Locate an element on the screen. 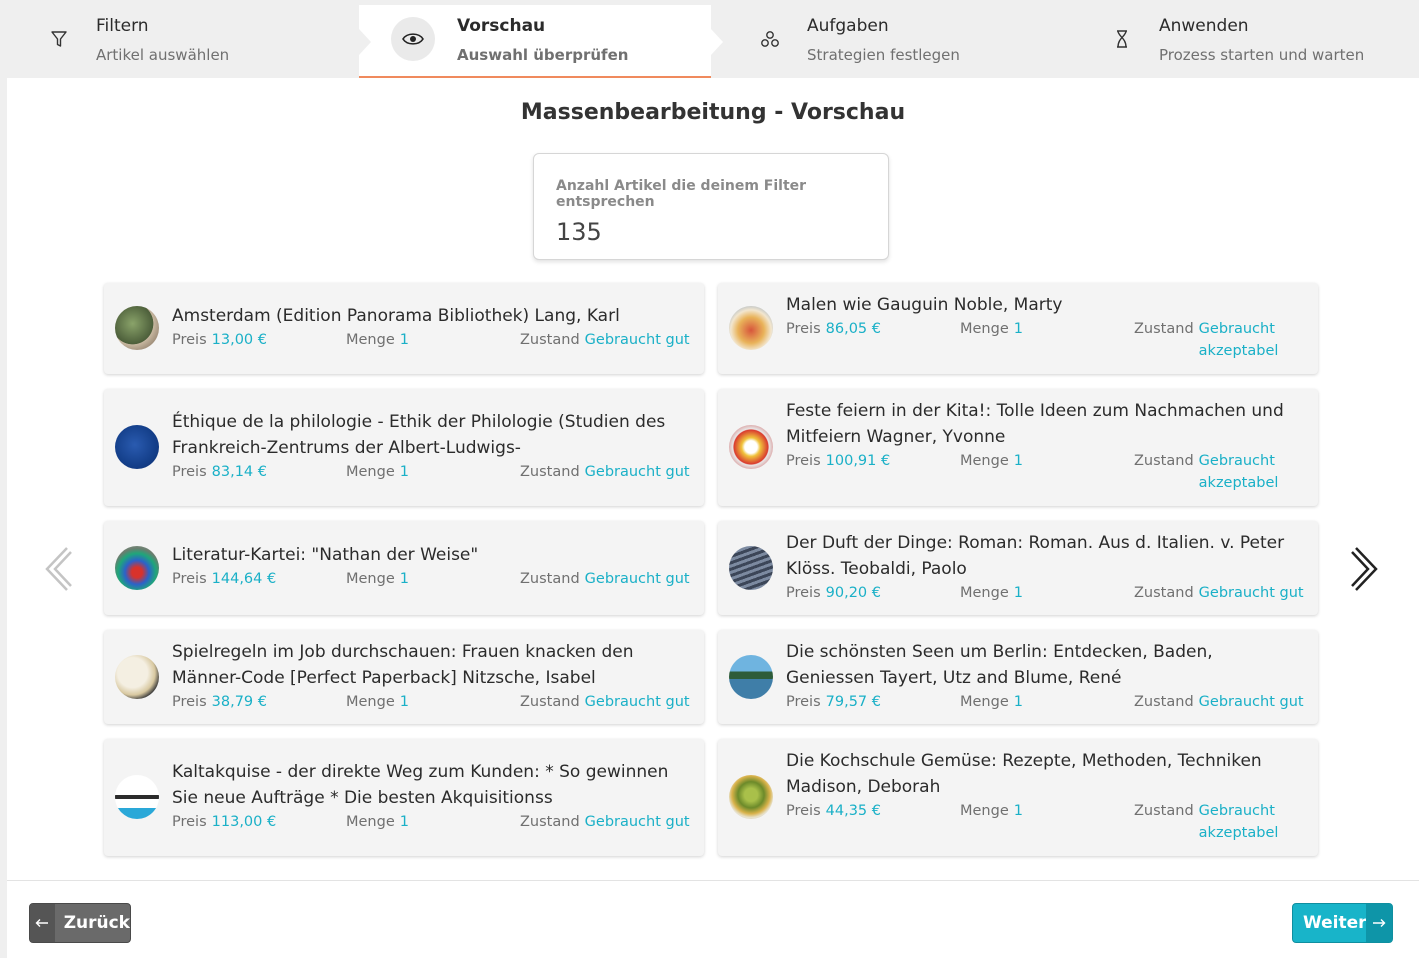  article-title: Literatur-Kartei: "Nathan der Weise" is located at coordinates (325, 555).